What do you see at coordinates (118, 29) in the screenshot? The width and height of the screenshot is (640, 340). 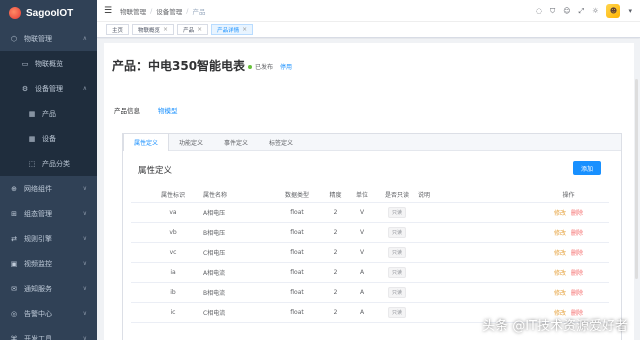 I see `tag-item: 主页` at bounding box center [118, 29].